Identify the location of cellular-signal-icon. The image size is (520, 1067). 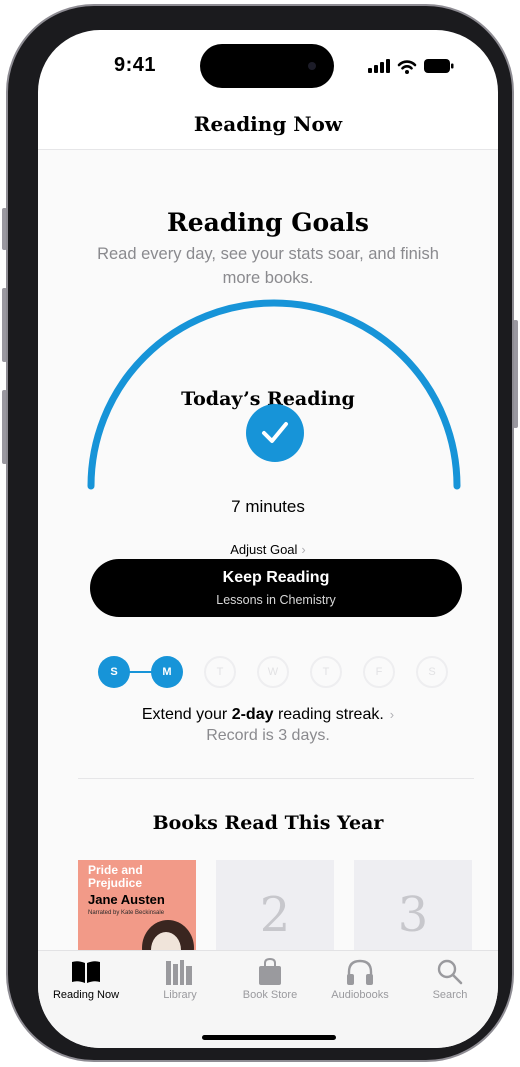
(379, 66).